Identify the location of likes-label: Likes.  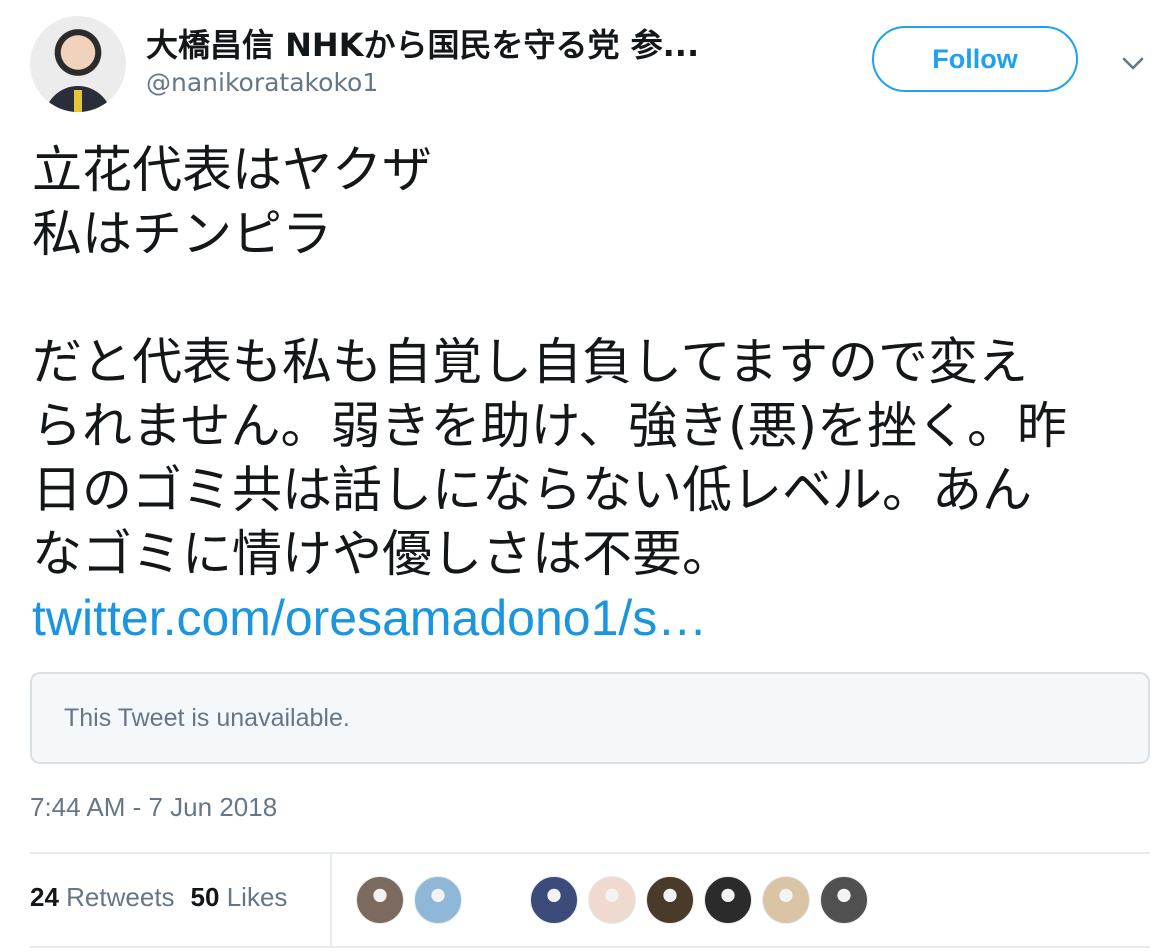
(257, 897).